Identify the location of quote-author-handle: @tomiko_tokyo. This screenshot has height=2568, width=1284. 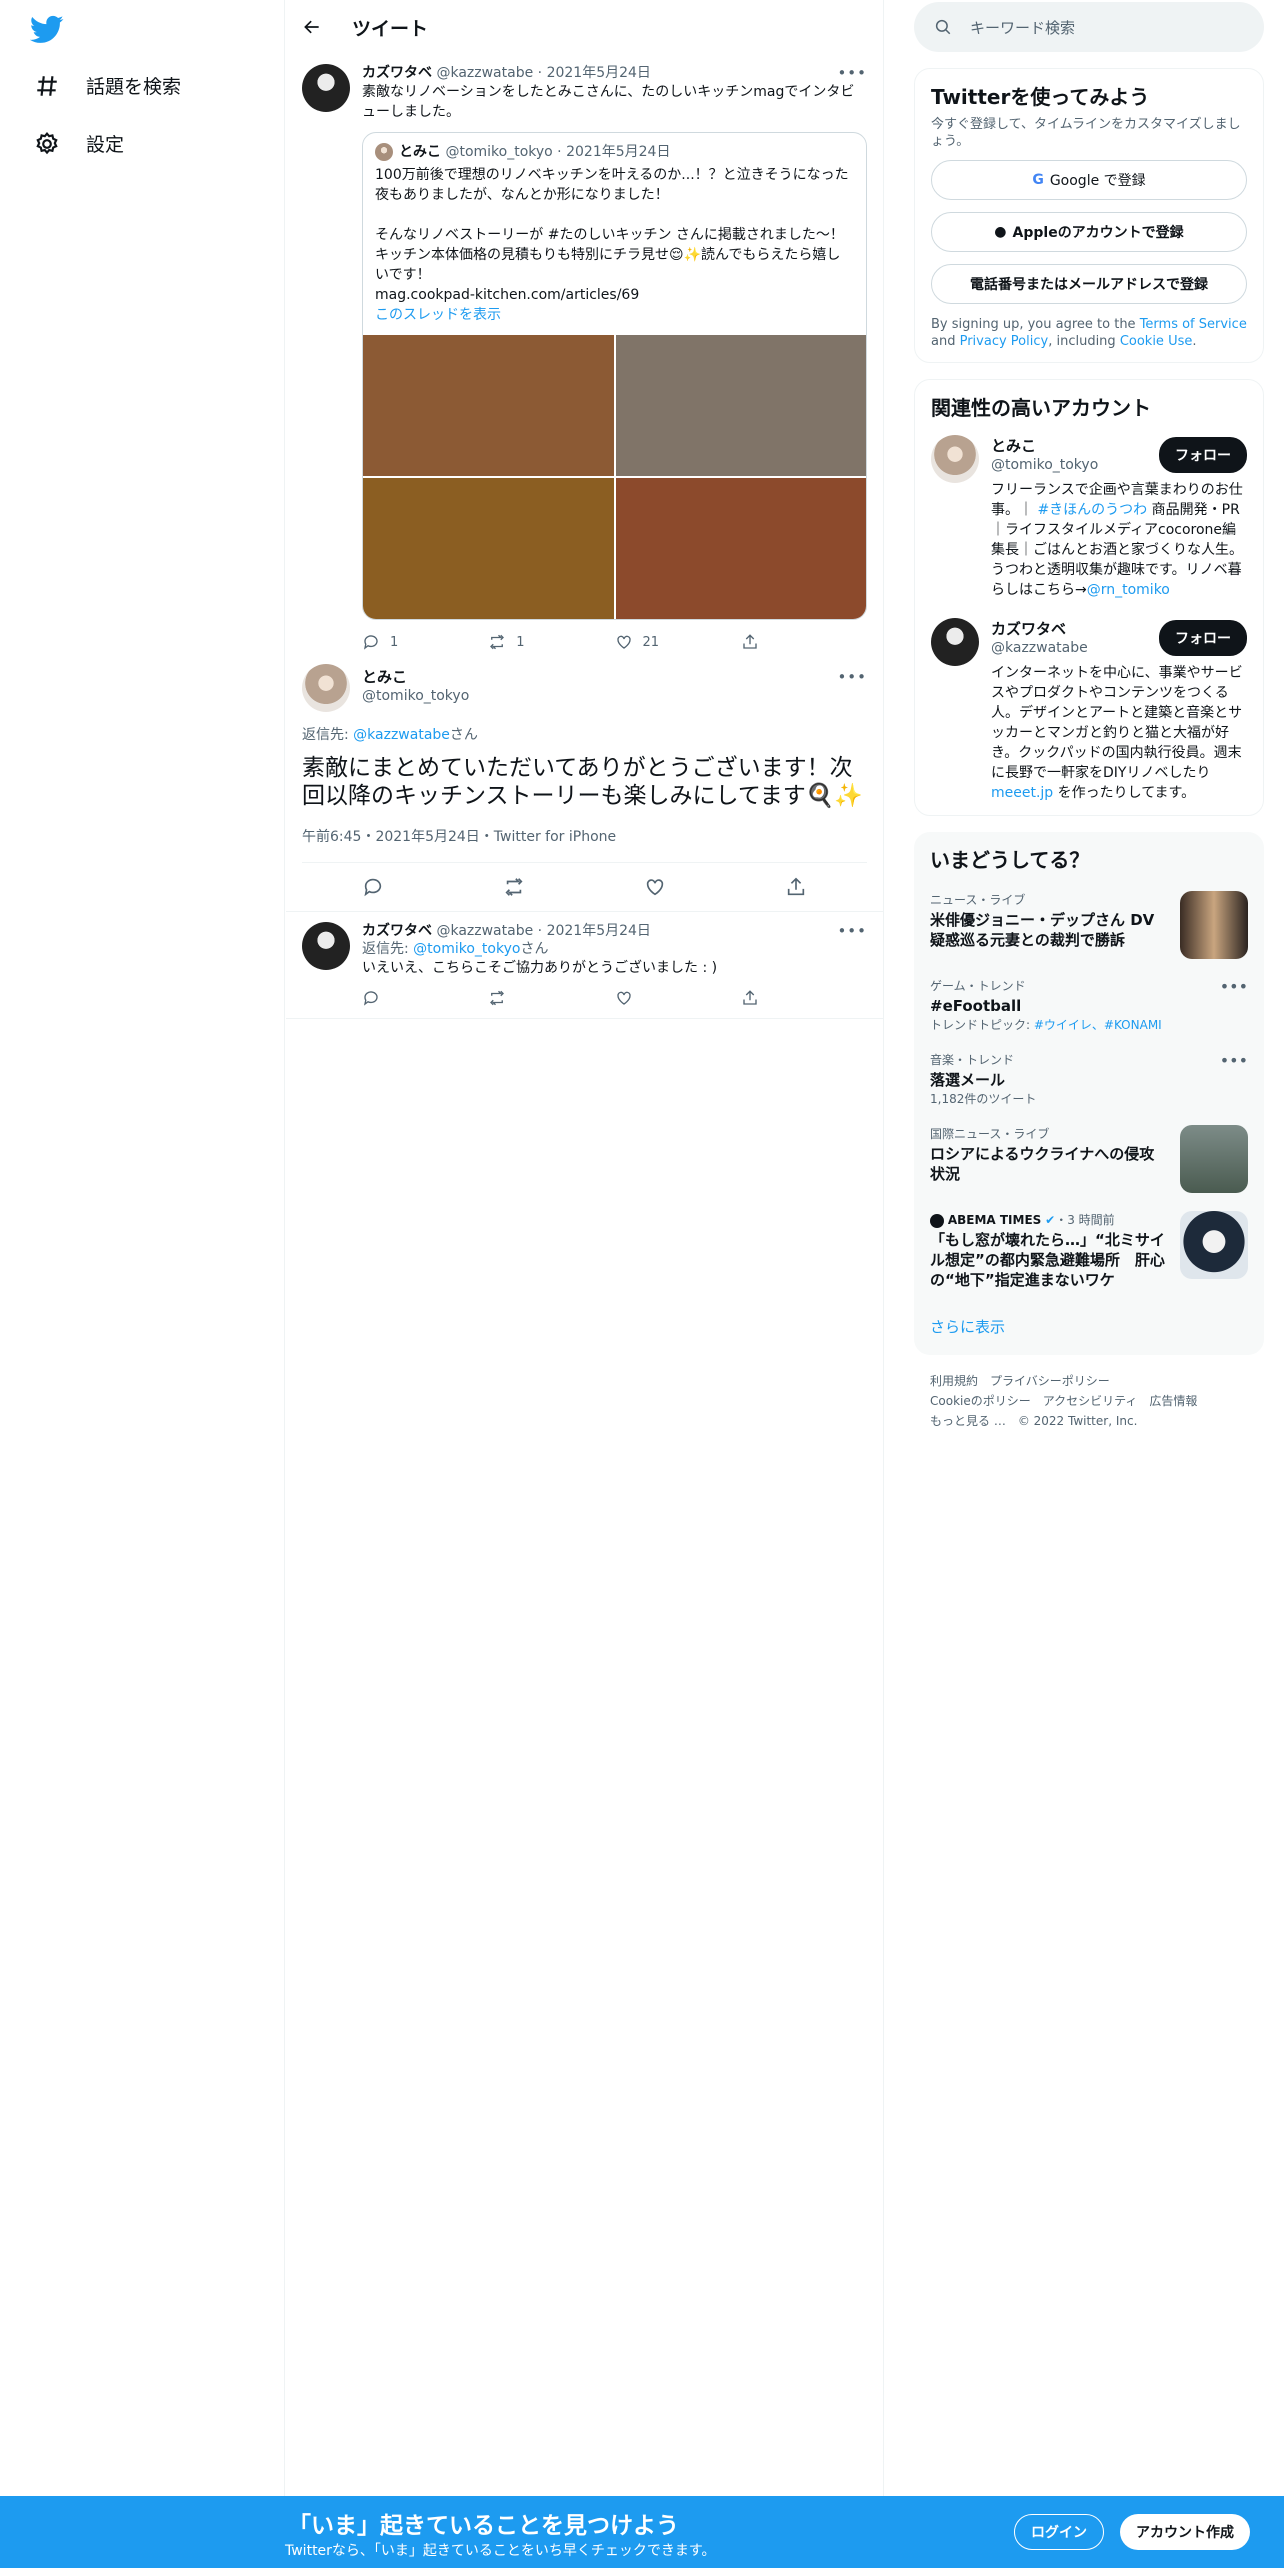
(499, 152).